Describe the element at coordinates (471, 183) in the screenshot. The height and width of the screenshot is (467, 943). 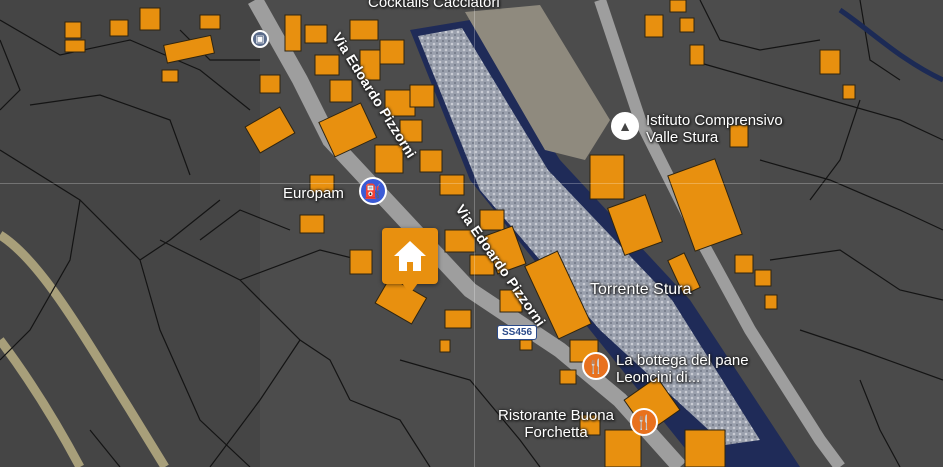
I see `grid-line` at that location.